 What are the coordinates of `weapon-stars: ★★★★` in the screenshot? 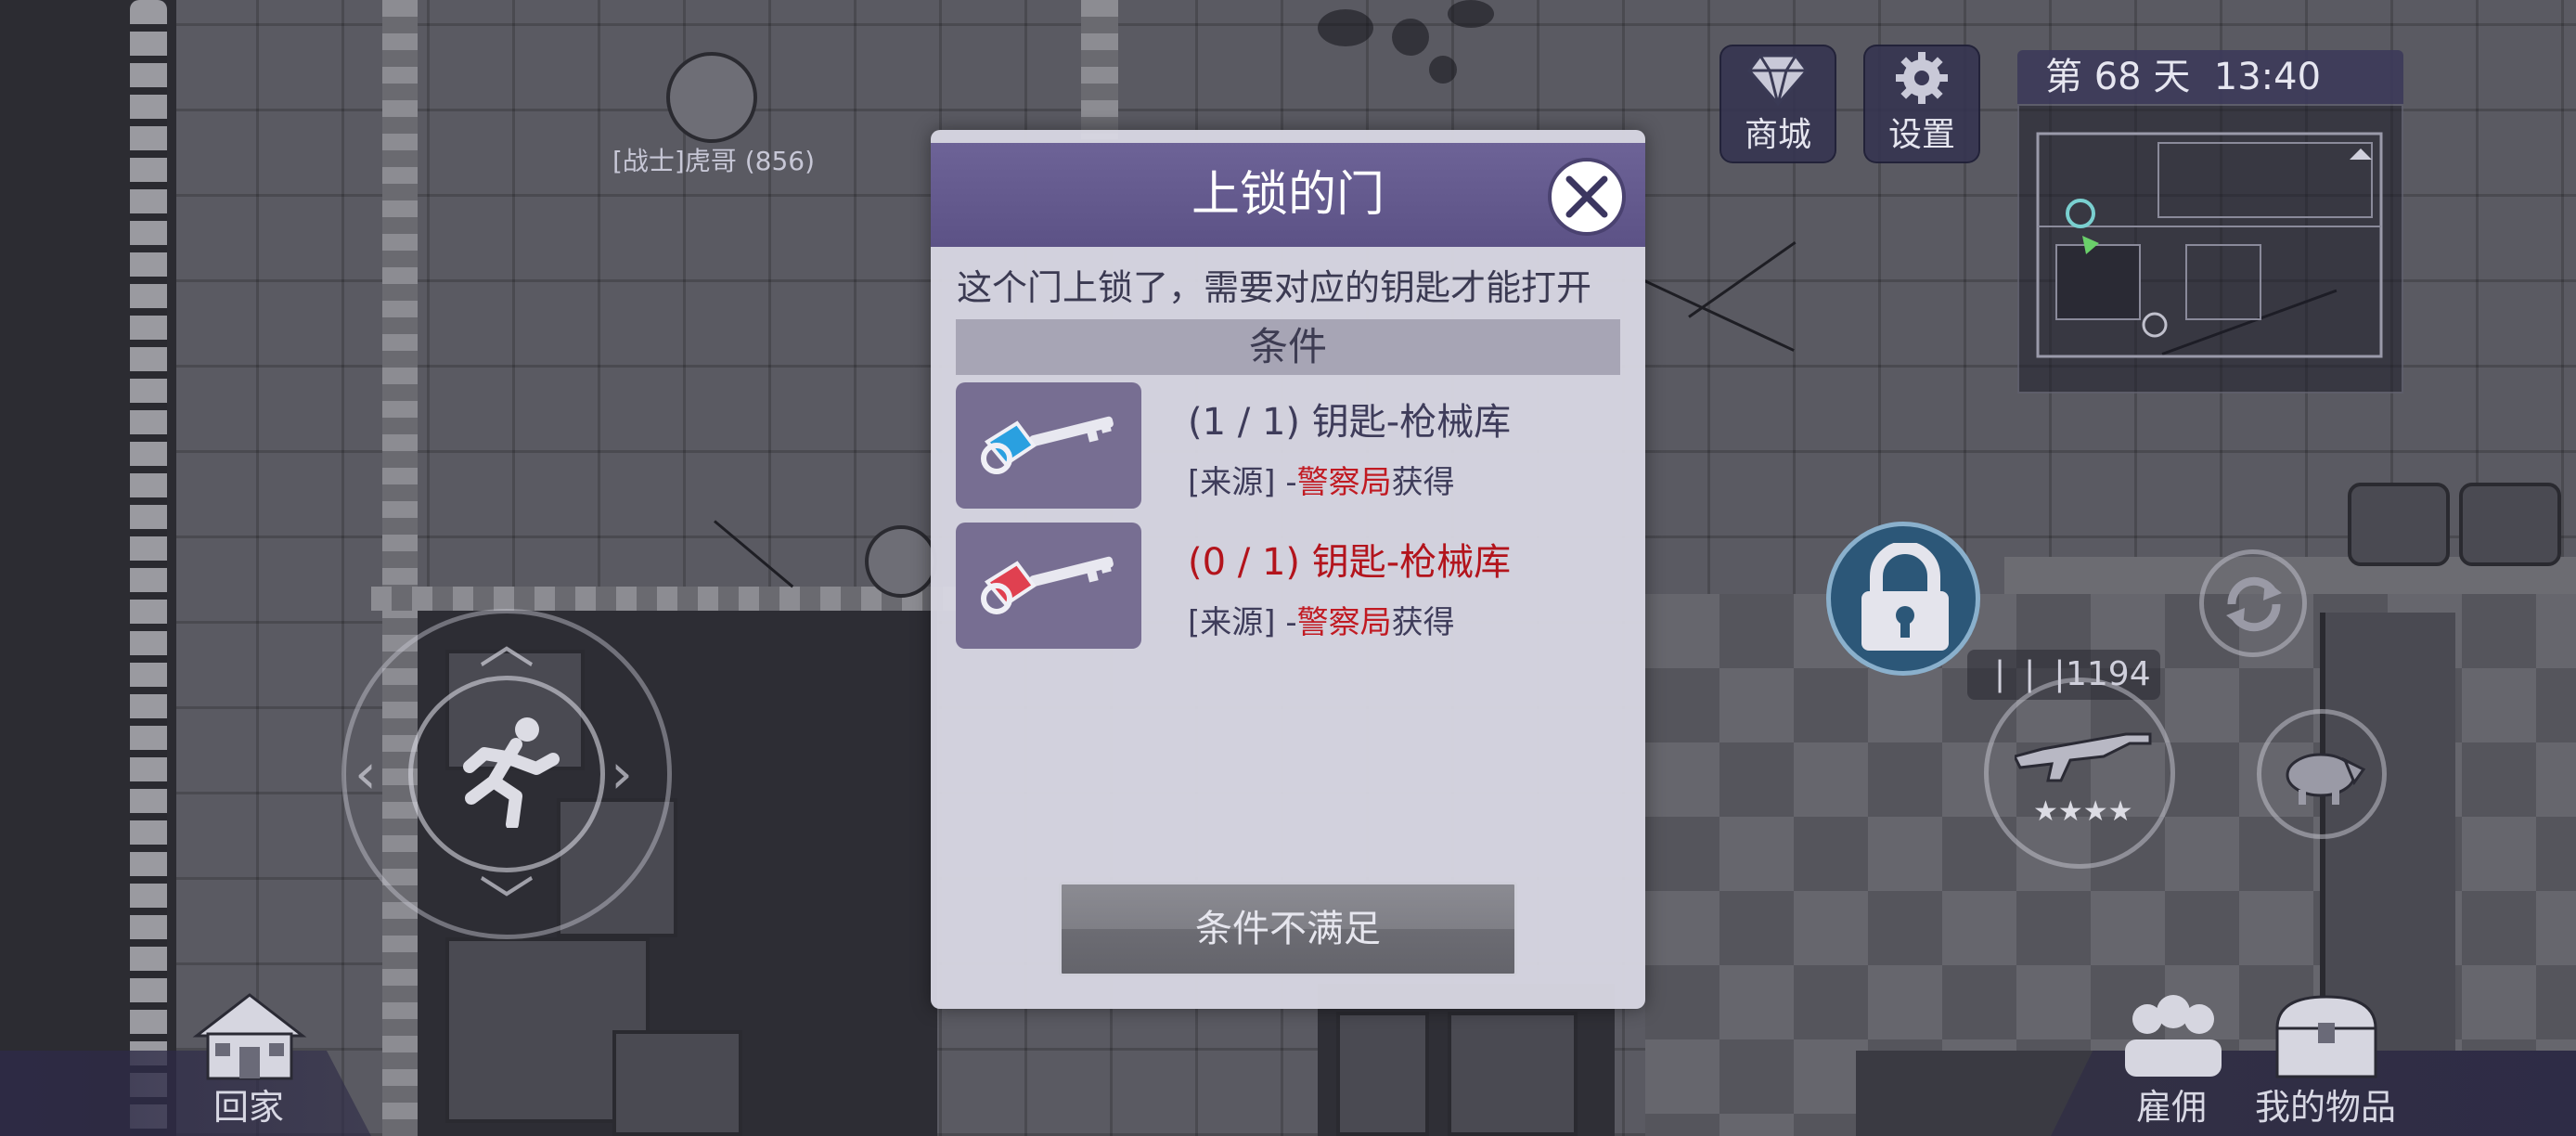 It's located at (2083, 811).